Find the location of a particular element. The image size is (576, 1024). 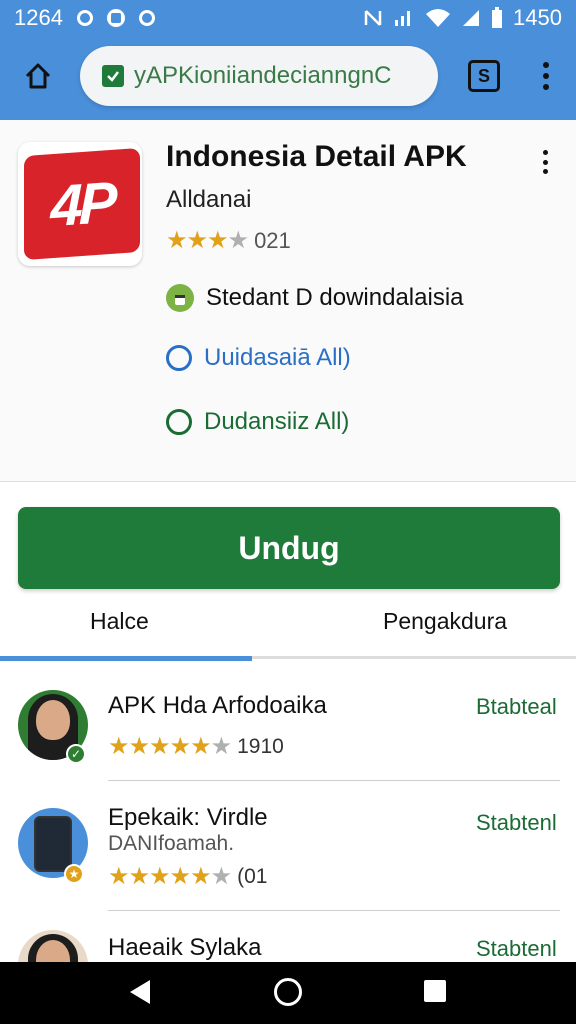

list-item-title: Epekaik: Virdle is located at coordinates (188, 817).